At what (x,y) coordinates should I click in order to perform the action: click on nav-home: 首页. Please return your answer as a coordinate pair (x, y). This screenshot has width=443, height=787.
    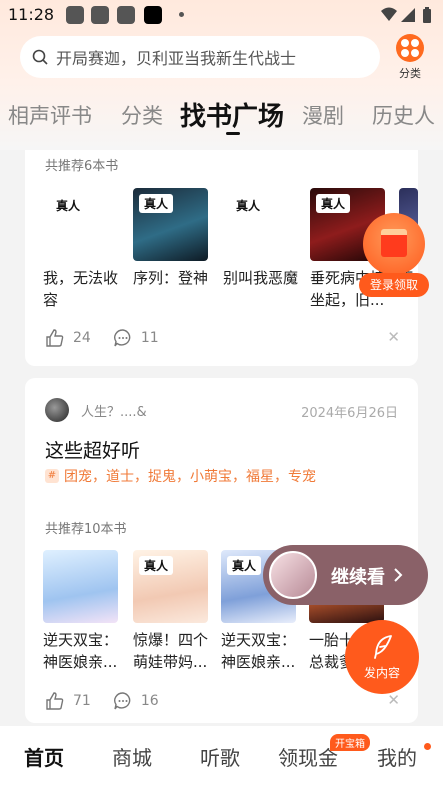
    Looking at the image, I should click on (44, 756).